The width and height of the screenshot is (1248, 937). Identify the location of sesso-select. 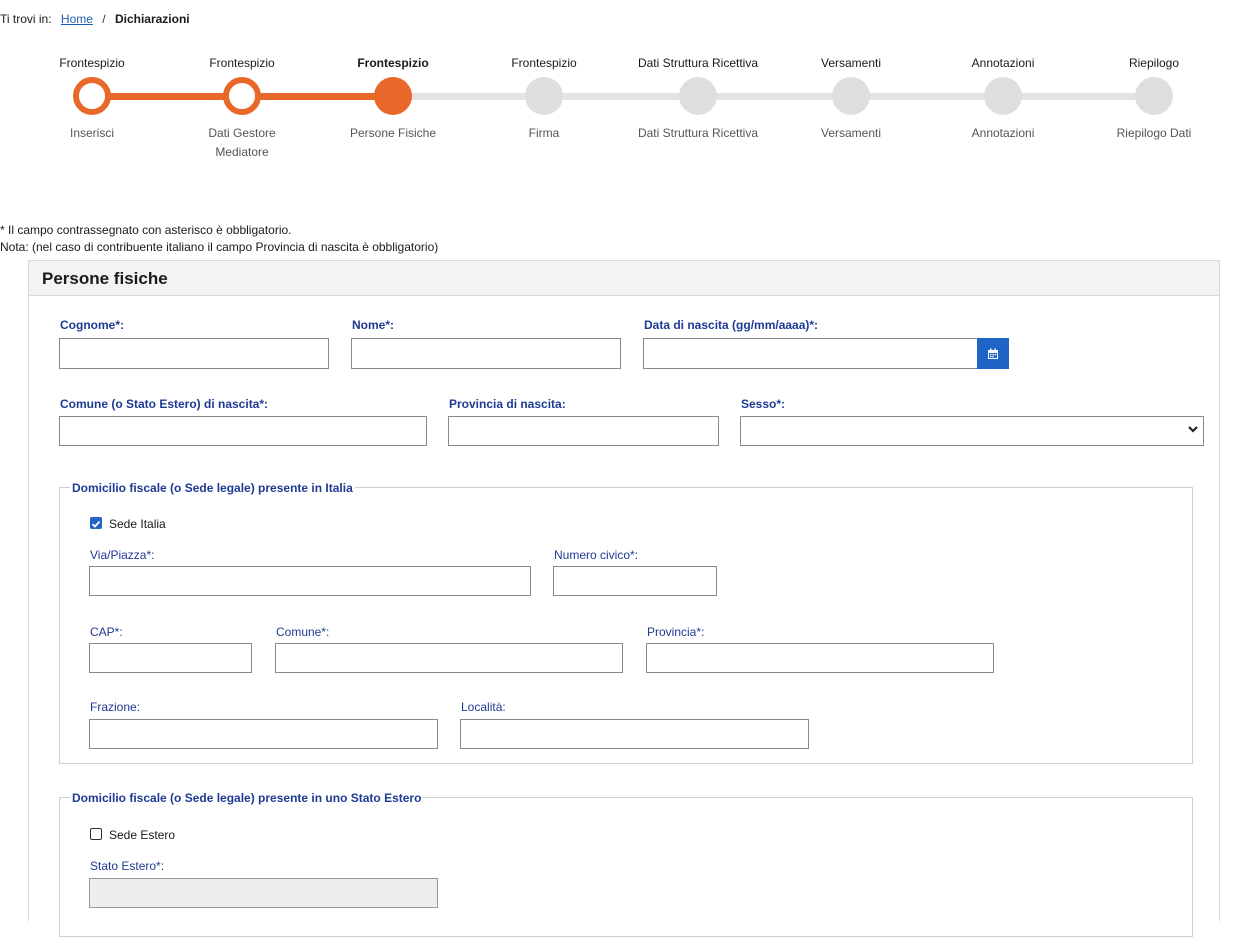
(972, 431).